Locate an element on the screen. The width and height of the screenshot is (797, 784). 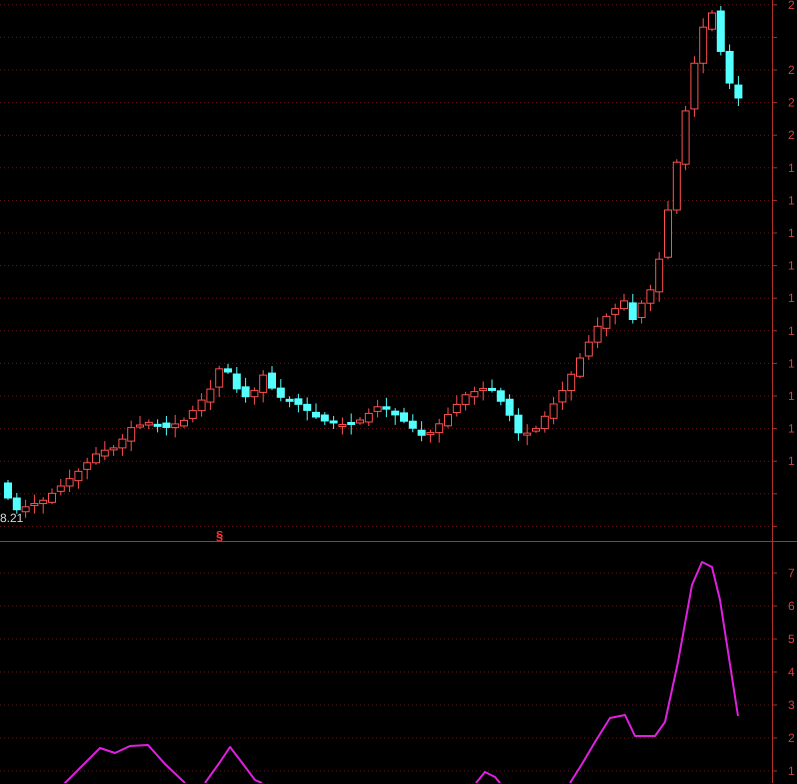
price-label: 8.21 is located at coordinates (12, 518).